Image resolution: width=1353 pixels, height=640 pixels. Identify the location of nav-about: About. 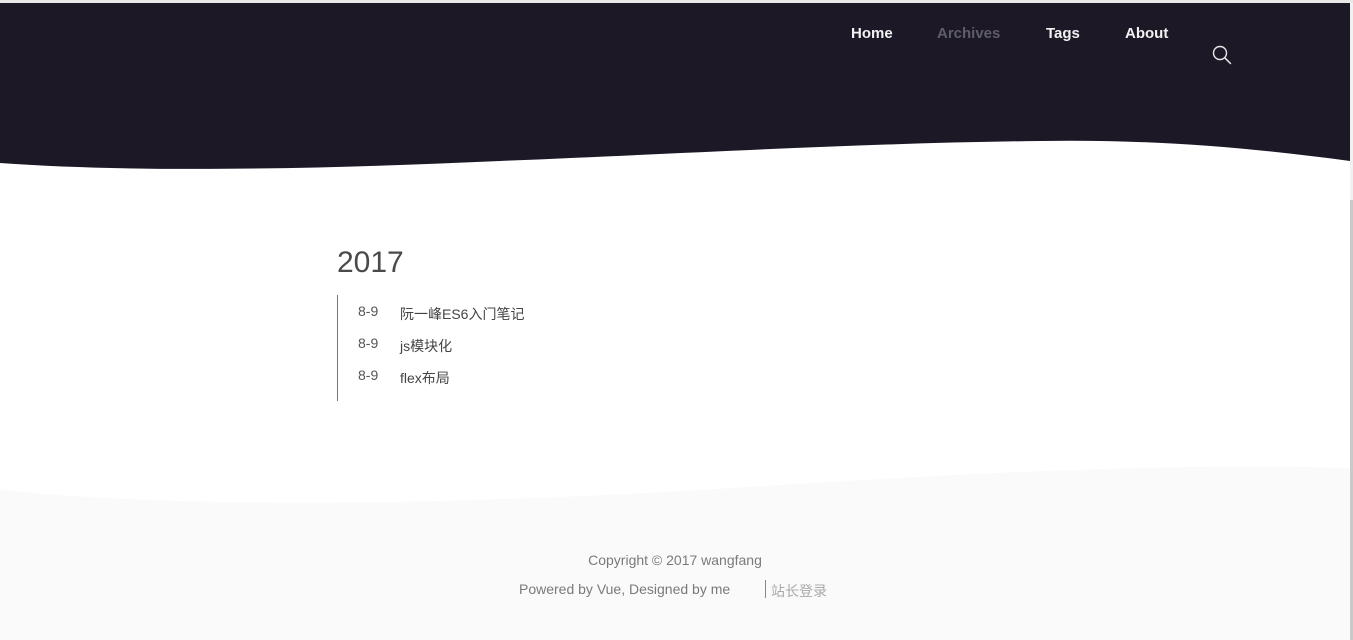
(1146, 33).